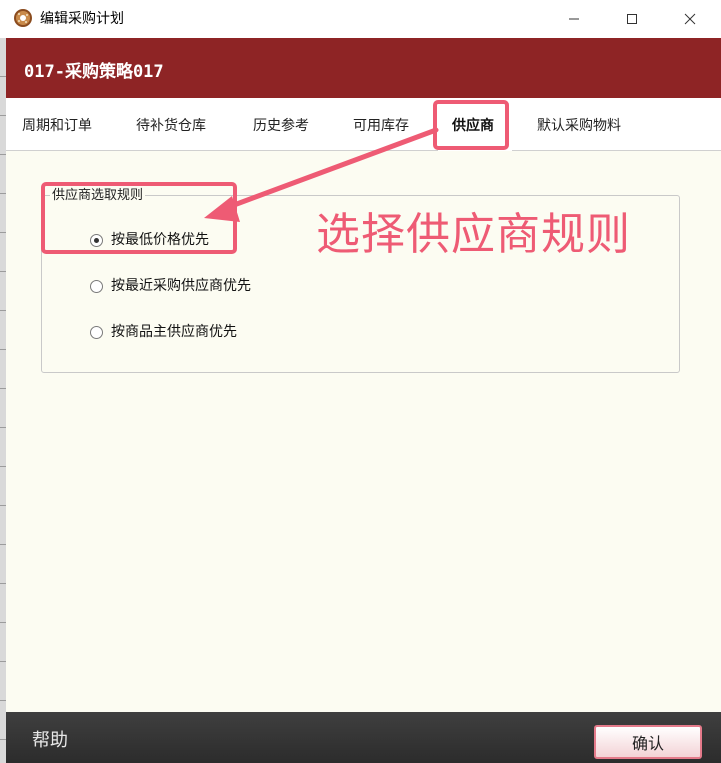 The image size is (721, 763). What do you see at coordinates (181, 286) in the screenshot?
I see `radio-label-recent-supplier: 按最近采购供应商优先` at bounding box center [181, 286].